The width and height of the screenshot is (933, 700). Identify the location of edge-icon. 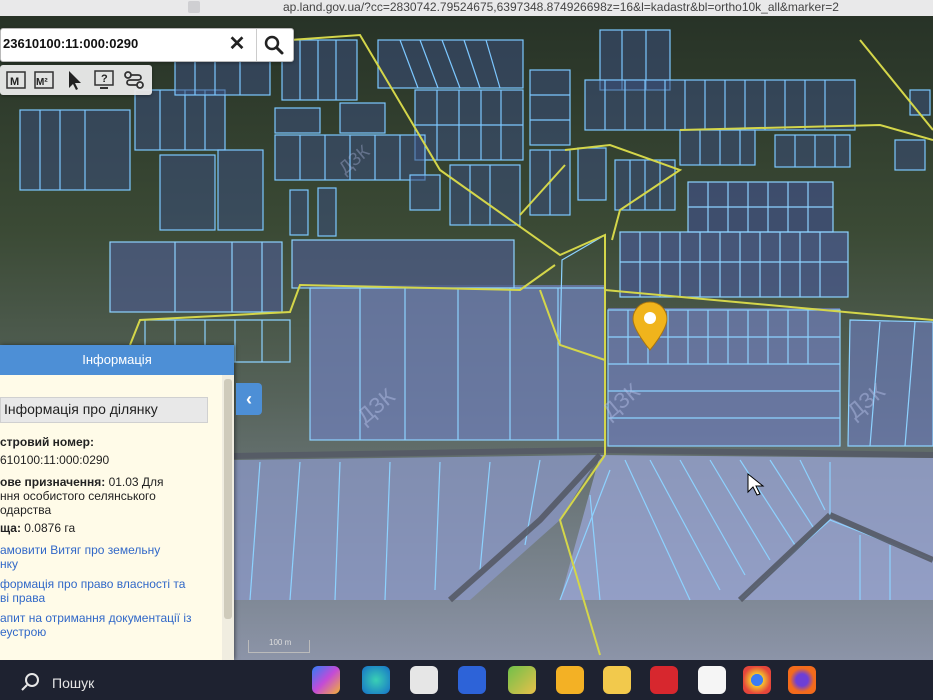
(376, 680).